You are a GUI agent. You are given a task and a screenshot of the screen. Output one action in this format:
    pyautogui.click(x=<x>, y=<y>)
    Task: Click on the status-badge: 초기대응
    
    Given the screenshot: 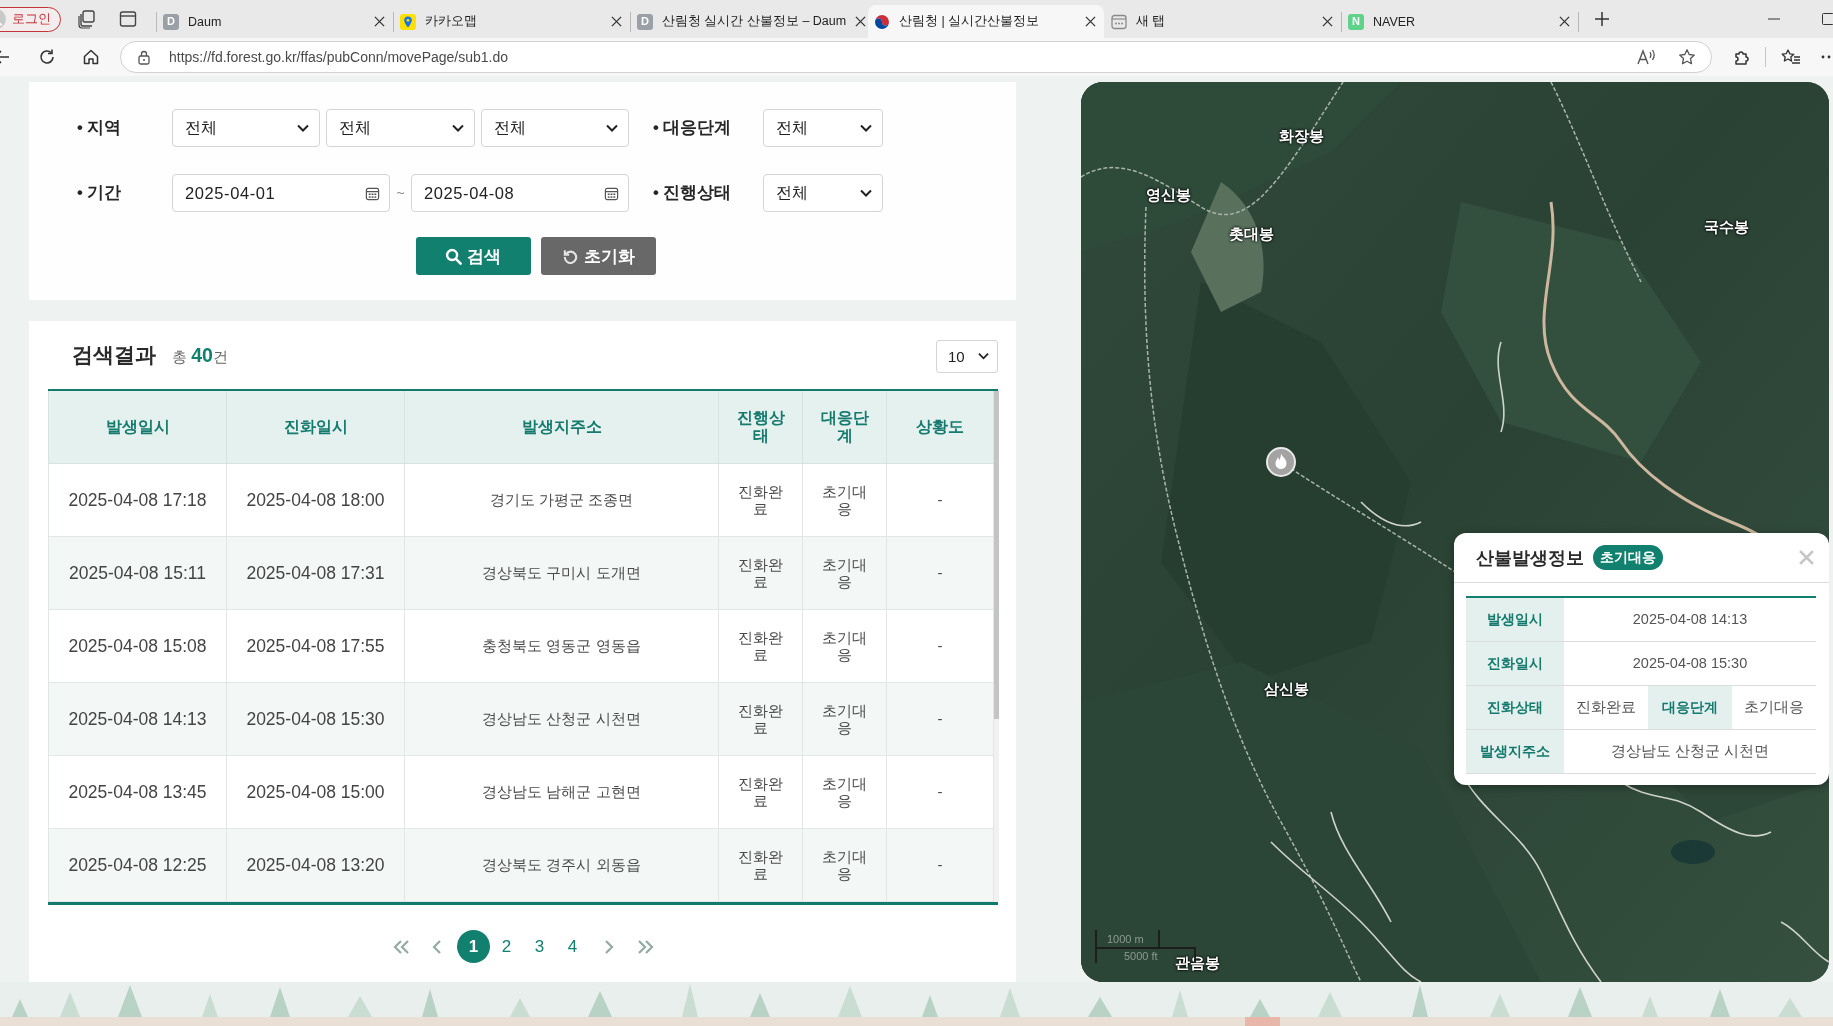 What is the action you would take?
    pyautogui.click(x=1628, y=557)
    